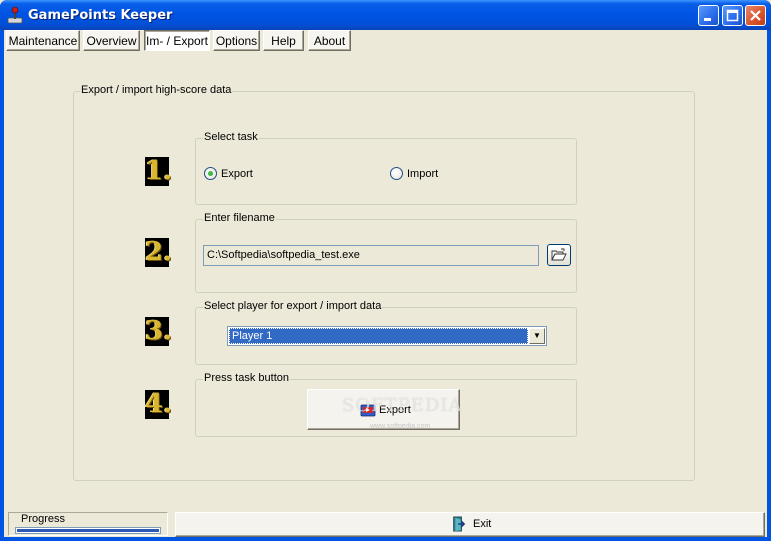 This screenshot has height=541, width=771. I want to click on player-select: Player 1 ▼, so click(387, 336).